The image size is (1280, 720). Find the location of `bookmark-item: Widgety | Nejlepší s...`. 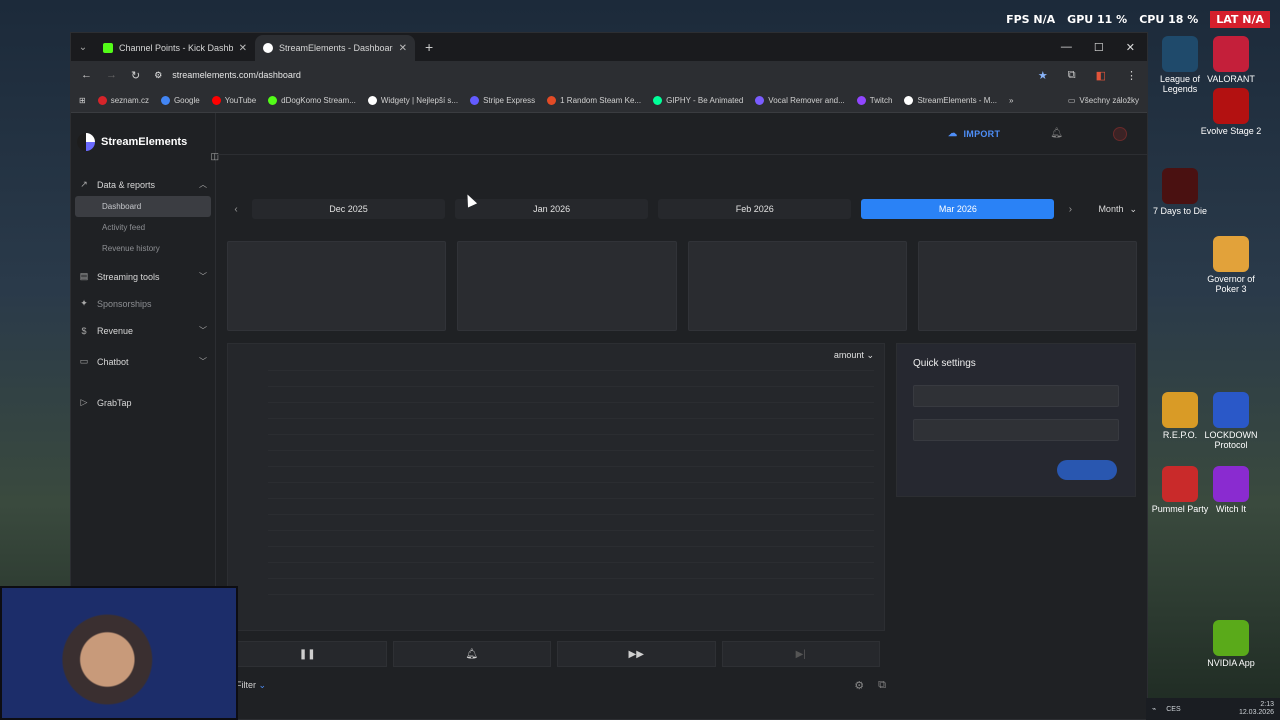

bookmark-item: Widgety | Nejlepší s... is located at coordinates (412, 100).